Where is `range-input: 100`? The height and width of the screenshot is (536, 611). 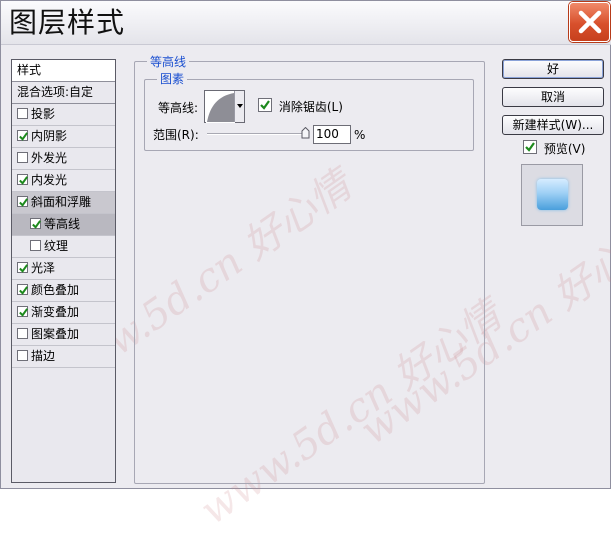
range-input: 100 is located at coordinates (332, 134).